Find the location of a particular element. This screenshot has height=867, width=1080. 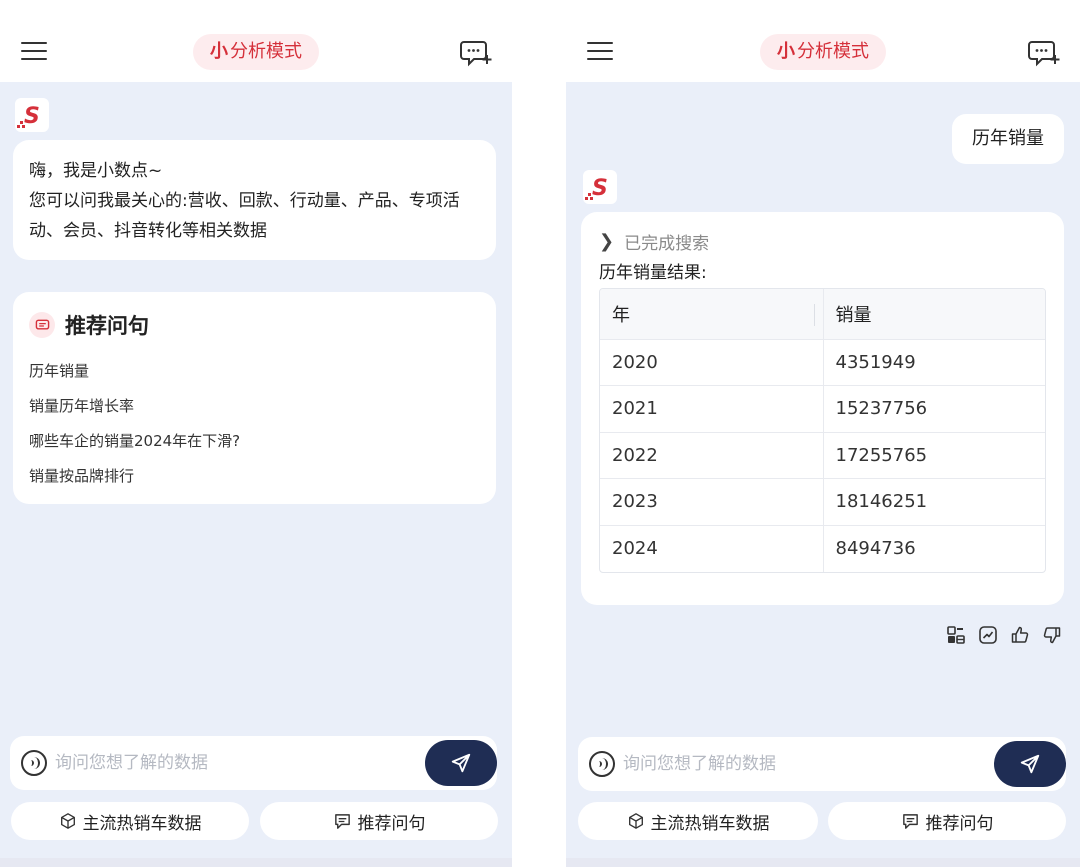

chart-view-icon is located at coordinates (988, 635).